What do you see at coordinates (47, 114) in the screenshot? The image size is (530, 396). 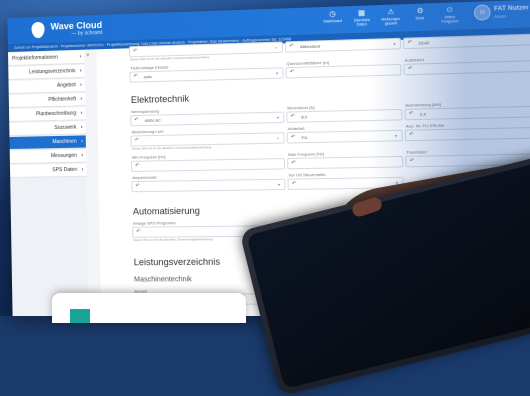 I see `sidebar-item: Planbeschreibung ›` at bounding box center [47, 114].